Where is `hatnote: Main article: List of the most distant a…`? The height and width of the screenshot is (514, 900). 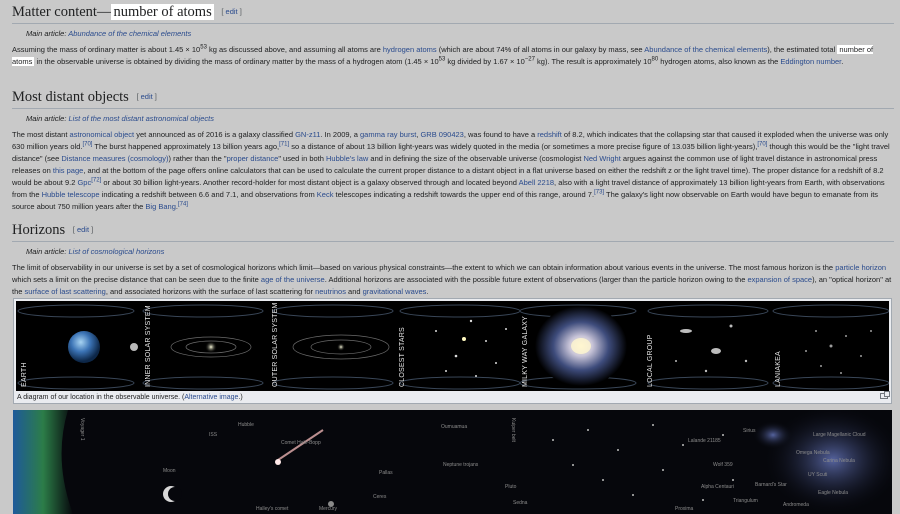 hatnote: Main article: List of the most distant a… is located at coordinates (453, 118).